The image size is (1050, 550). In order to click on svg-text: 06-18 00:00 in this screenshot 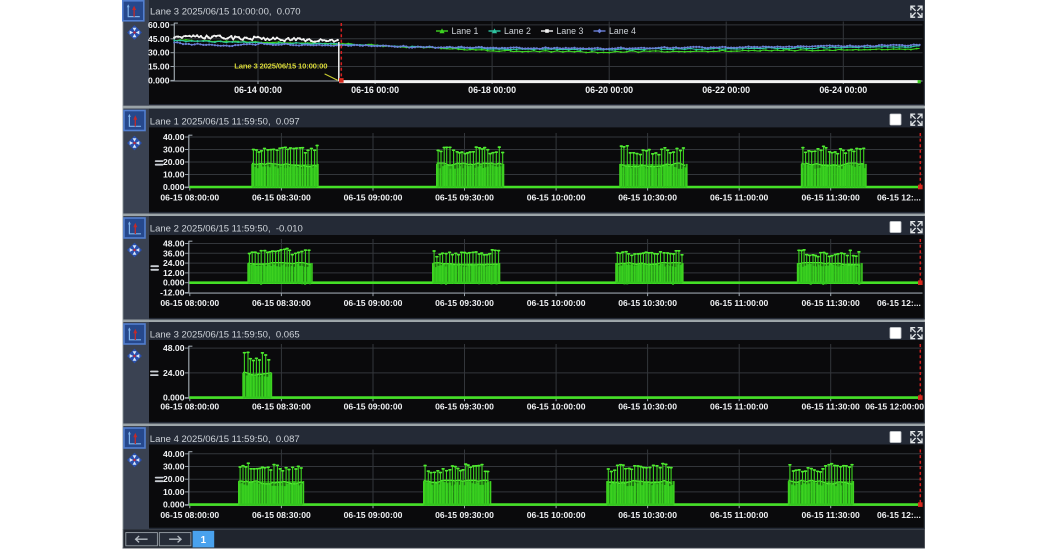, I will do `click(492, 90)`.